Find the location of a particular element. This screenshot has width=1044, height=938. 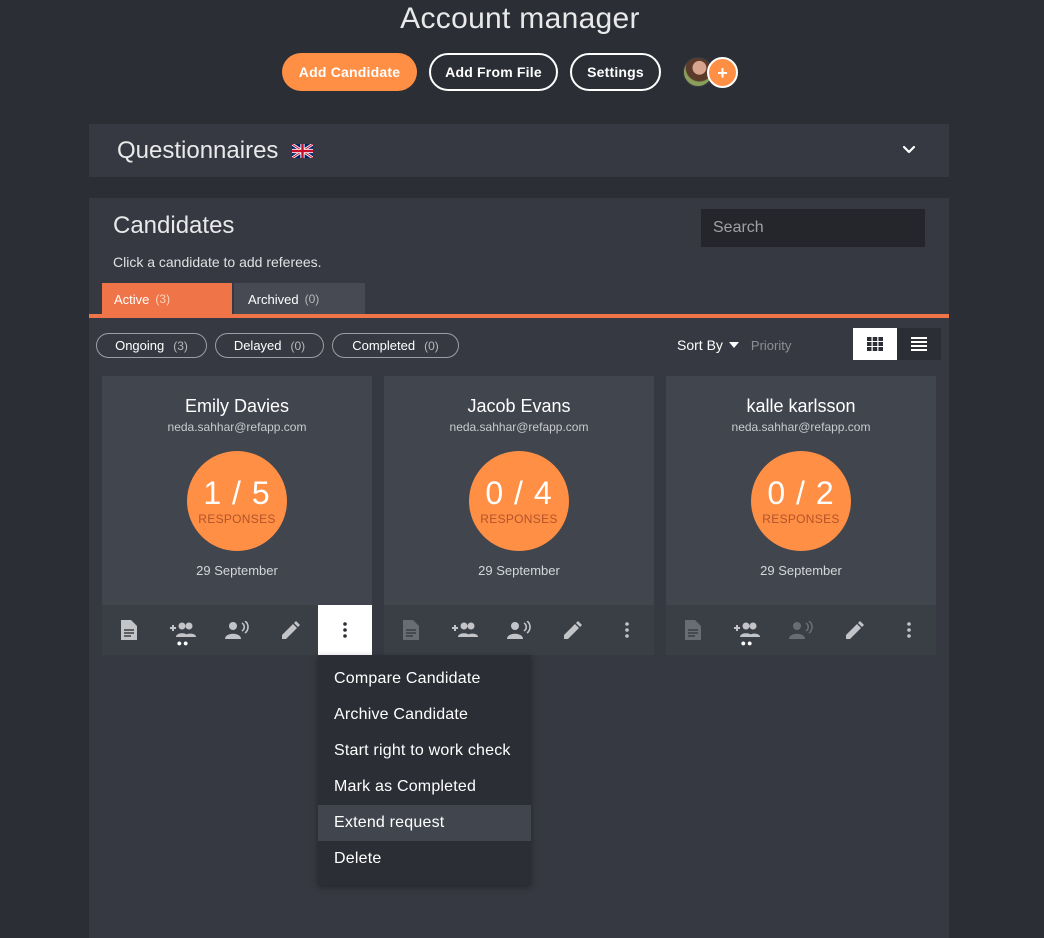

responses-circle: 0 / 2 RESPONSES is located at coordinates (801, 501).